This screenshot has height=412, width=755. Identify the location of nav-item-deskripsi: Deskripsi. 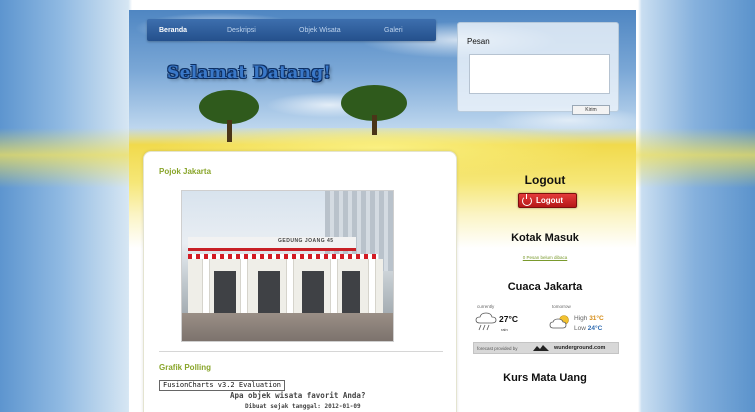
(241, 30).